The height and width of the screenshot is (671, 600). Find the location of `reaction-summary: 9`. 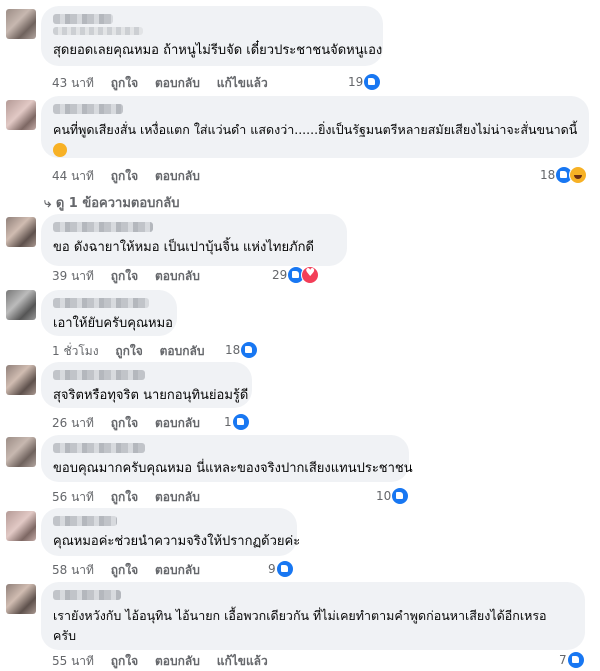

reaction-summary: 9 is located at coordinates (281, 569).